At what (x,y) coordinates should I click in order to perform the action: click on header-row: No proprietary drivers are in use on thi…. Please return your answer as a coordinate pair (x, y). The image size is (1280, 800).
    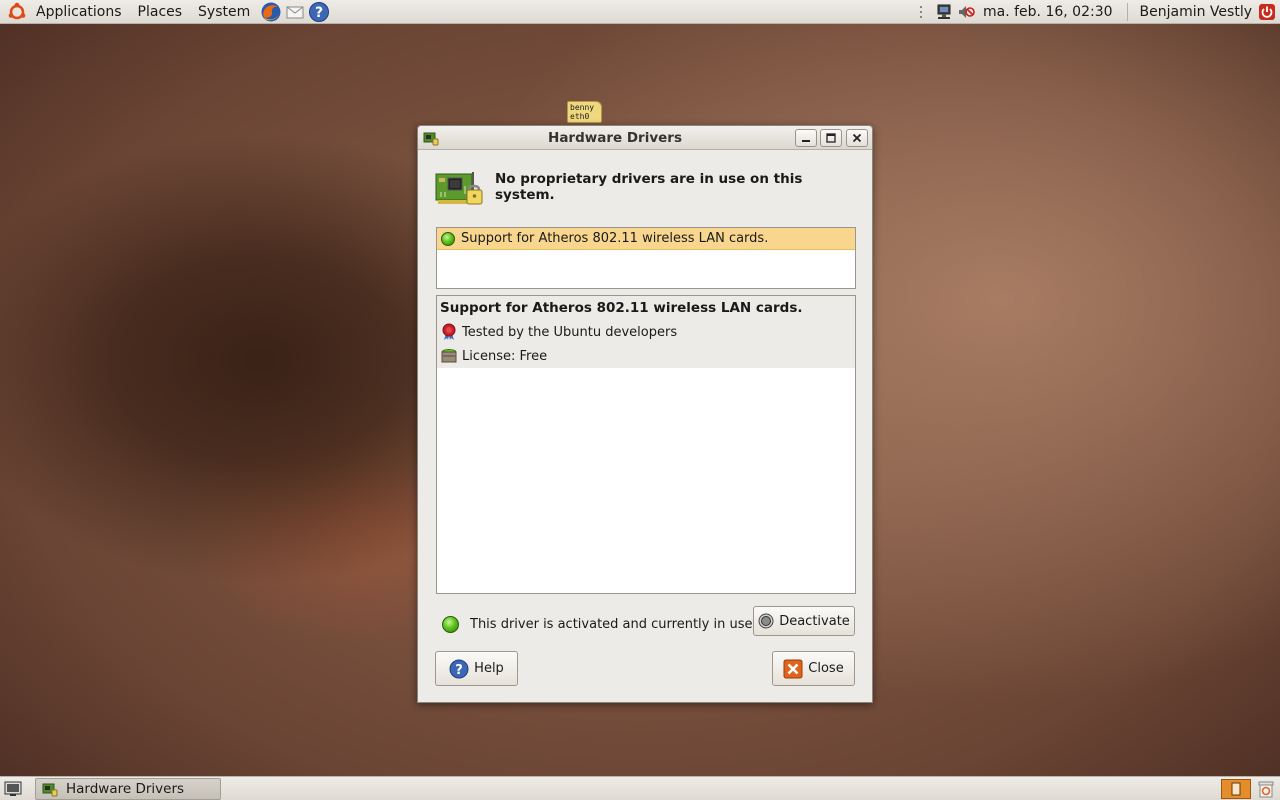
    Looking at the image, I should click on (645, 189).